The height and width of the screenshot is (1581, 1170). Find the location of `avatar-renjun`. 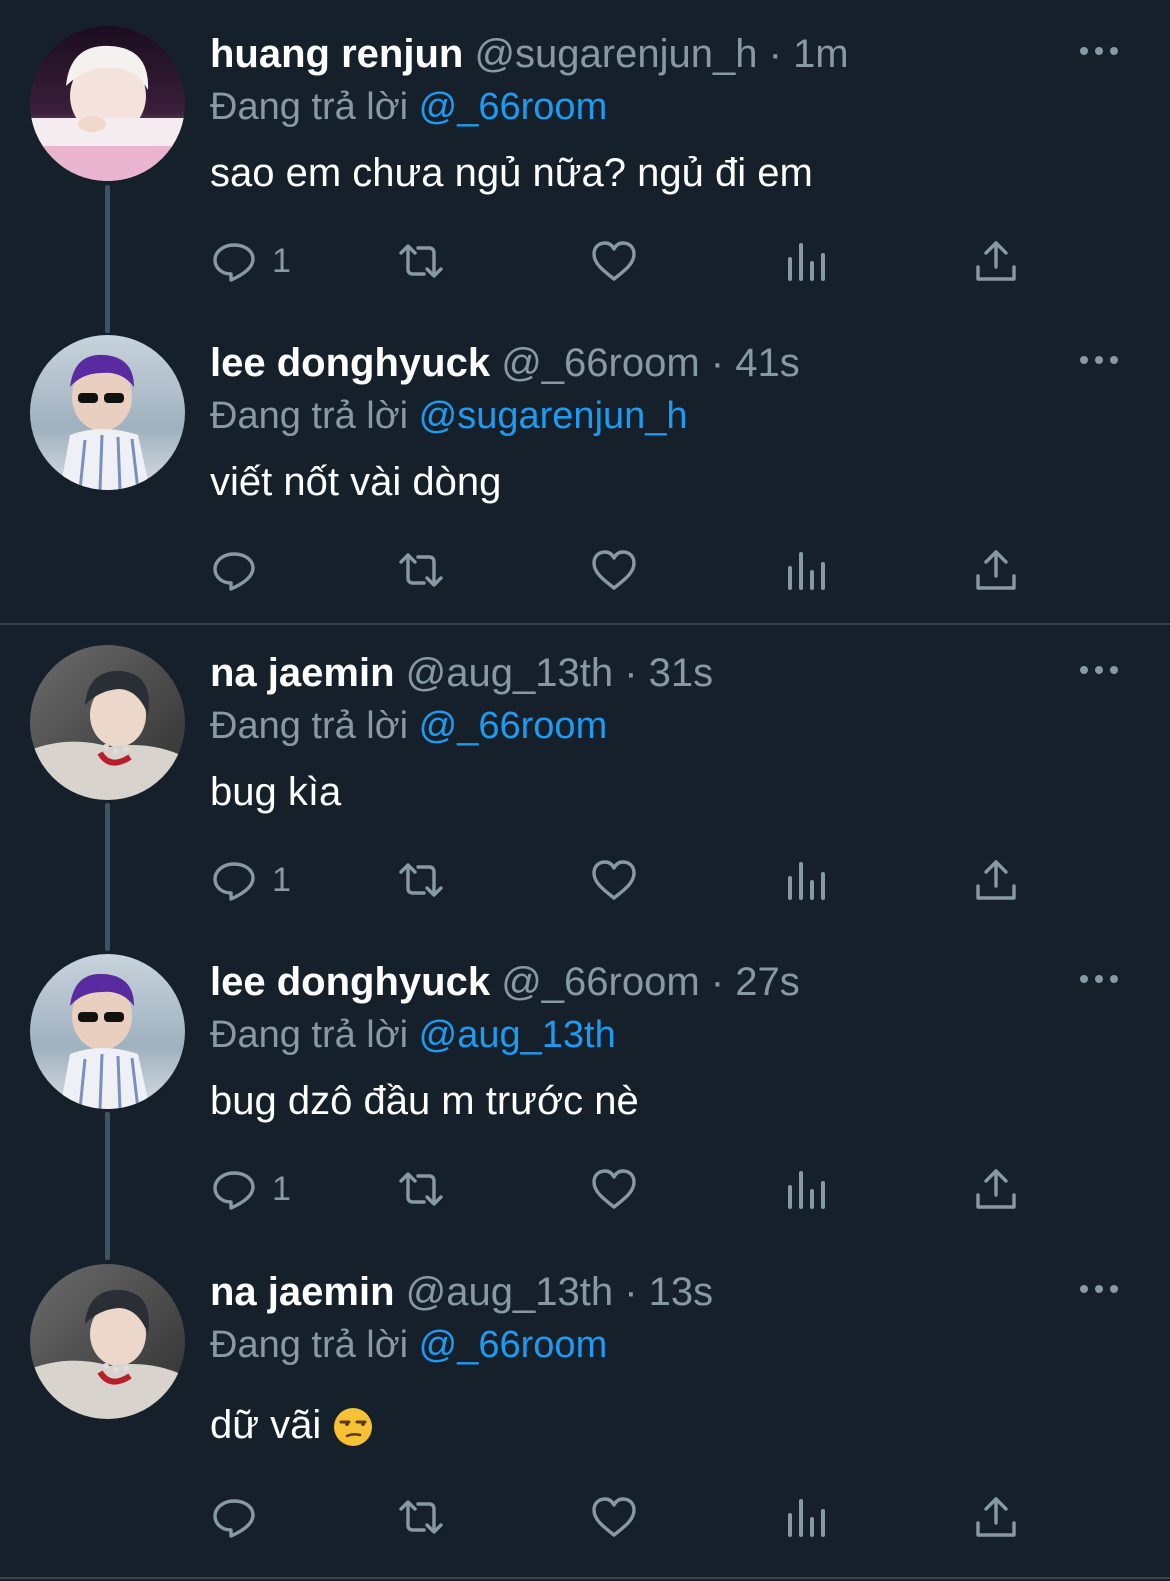

avatar-renjun is located at coordinates (107, 103).